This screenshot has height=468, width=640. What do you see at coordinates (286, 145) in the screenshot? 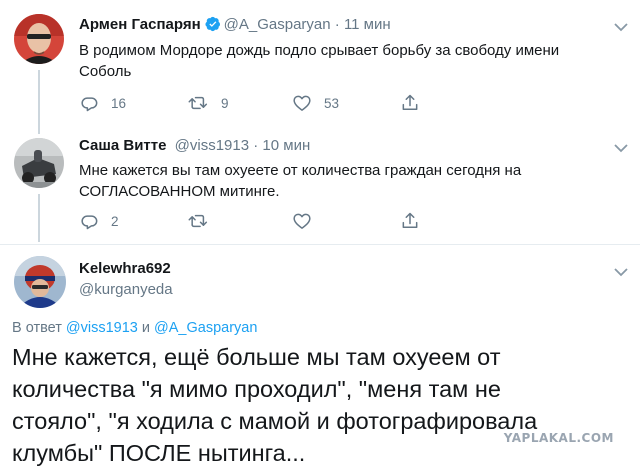
I see `timestamp: 10 мин` at bounding box center [286, 145].